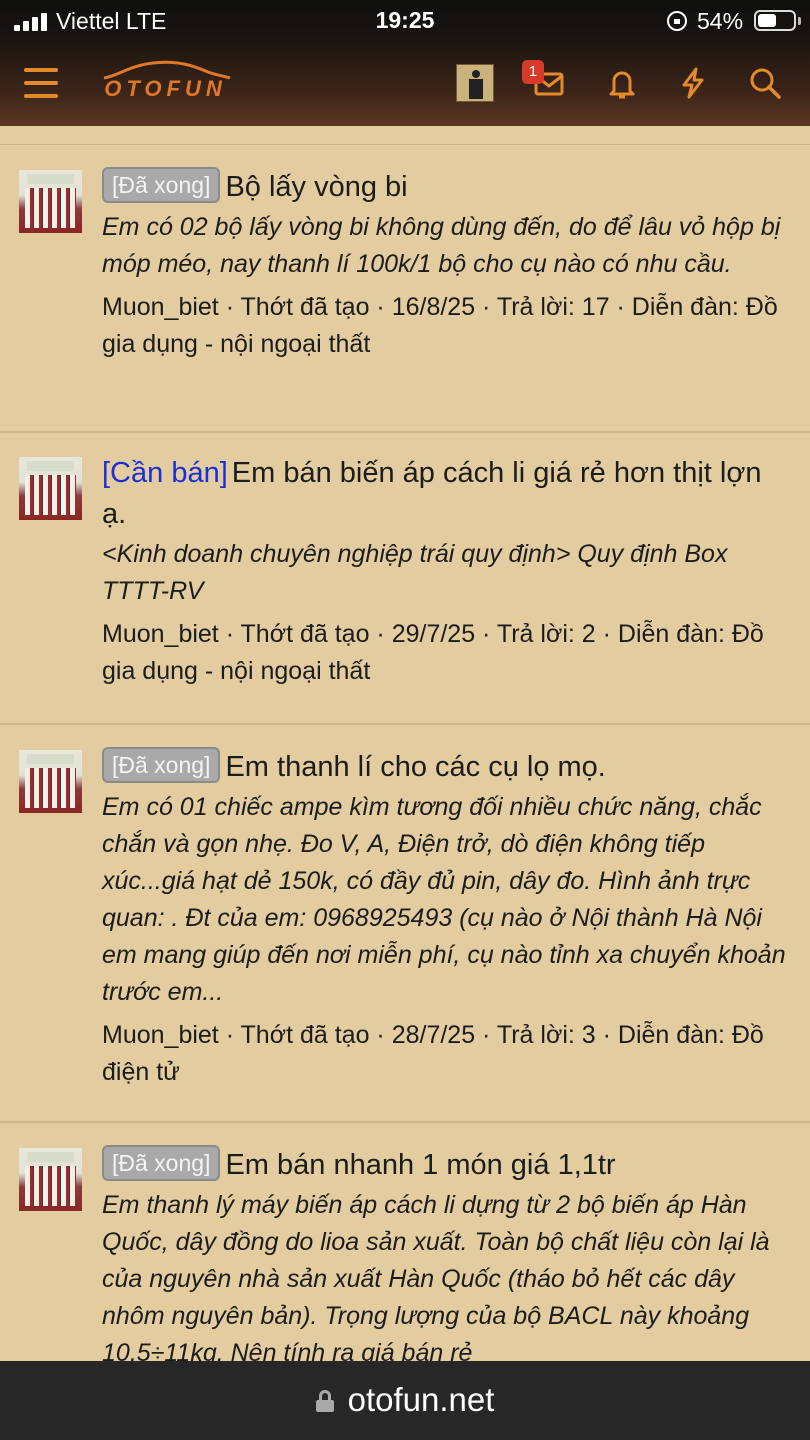 This screenshot has height=1440, width=810. What do you see at coordinates (41, 83) in the screenshot?
I see `menu-icon` at bounding box center [41, 83].